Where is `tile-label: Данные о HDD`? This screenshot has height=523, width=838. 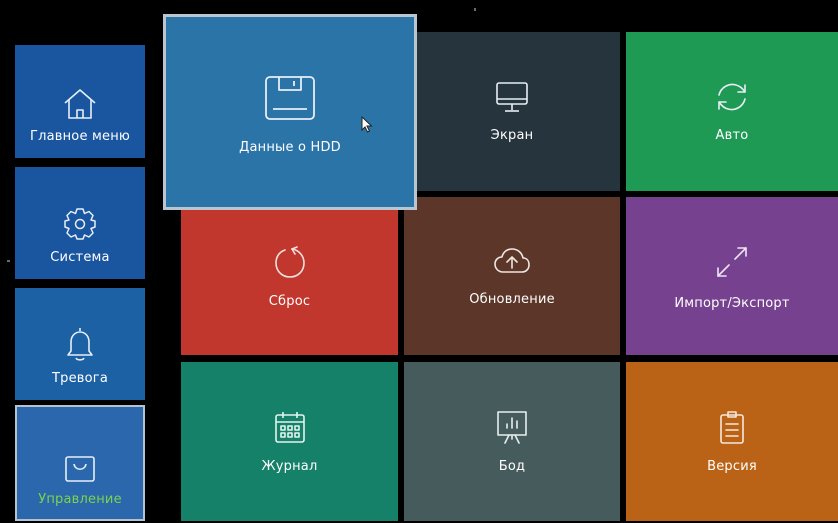 tile-label: Данные о HDD is located at coordinates (290, 147).